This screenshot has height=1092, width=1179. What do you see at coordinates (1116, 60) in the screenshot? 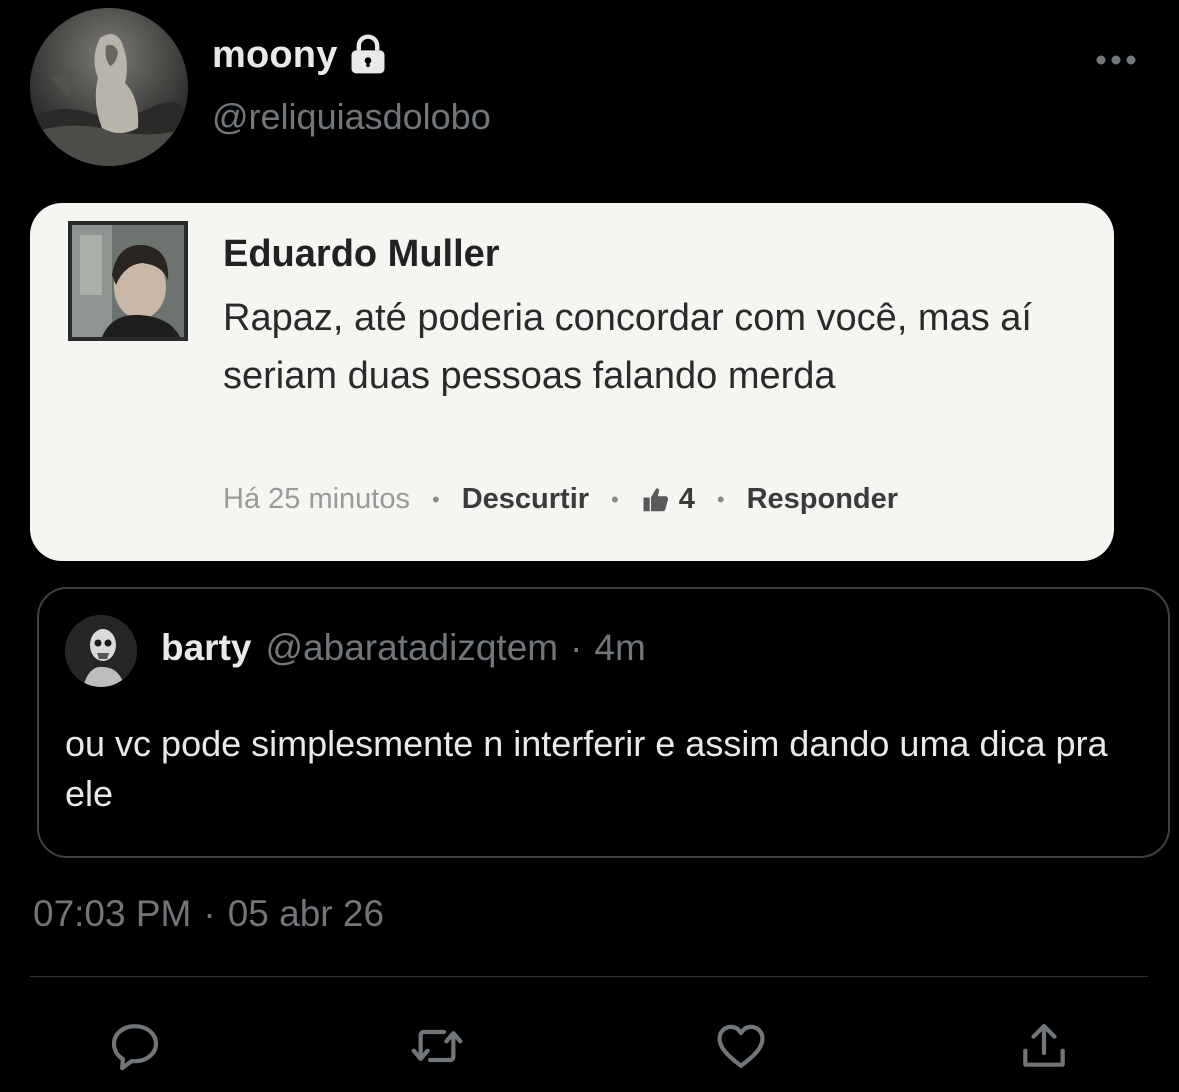
I see `more-options-icon` at bounding box center [1116, 60].